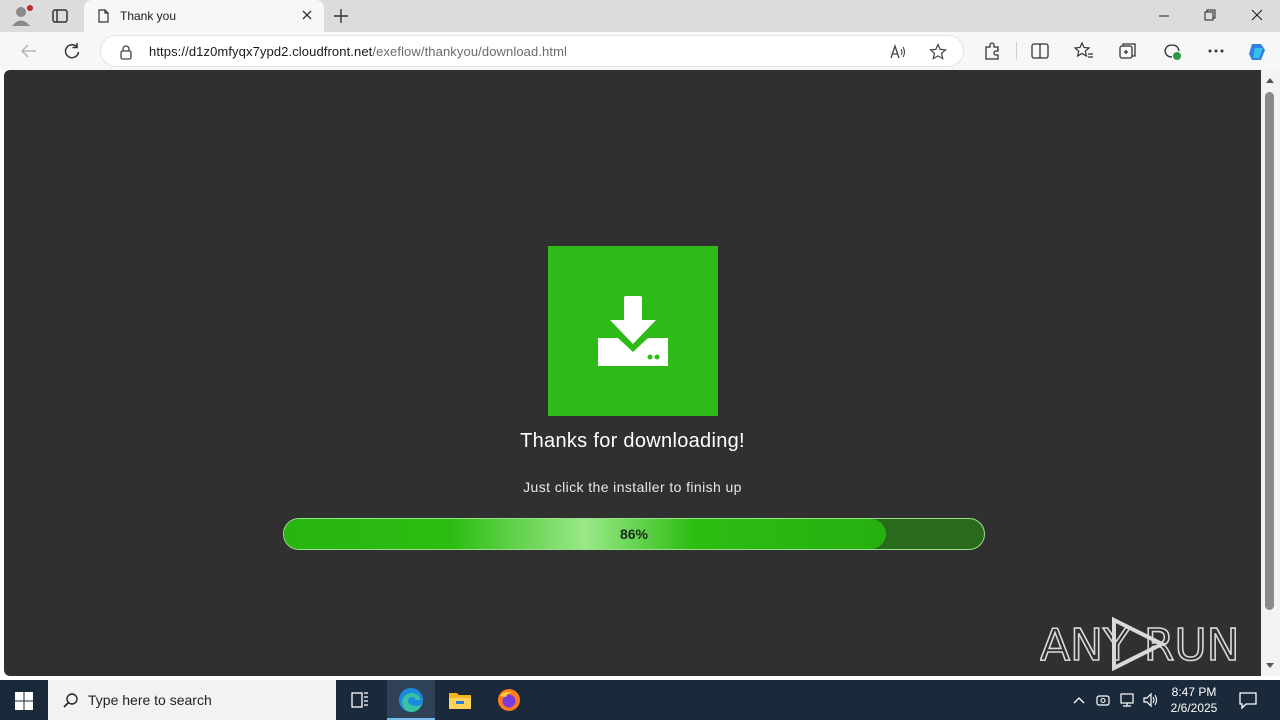  I want to click on firefox-icon, so click(509, 700).